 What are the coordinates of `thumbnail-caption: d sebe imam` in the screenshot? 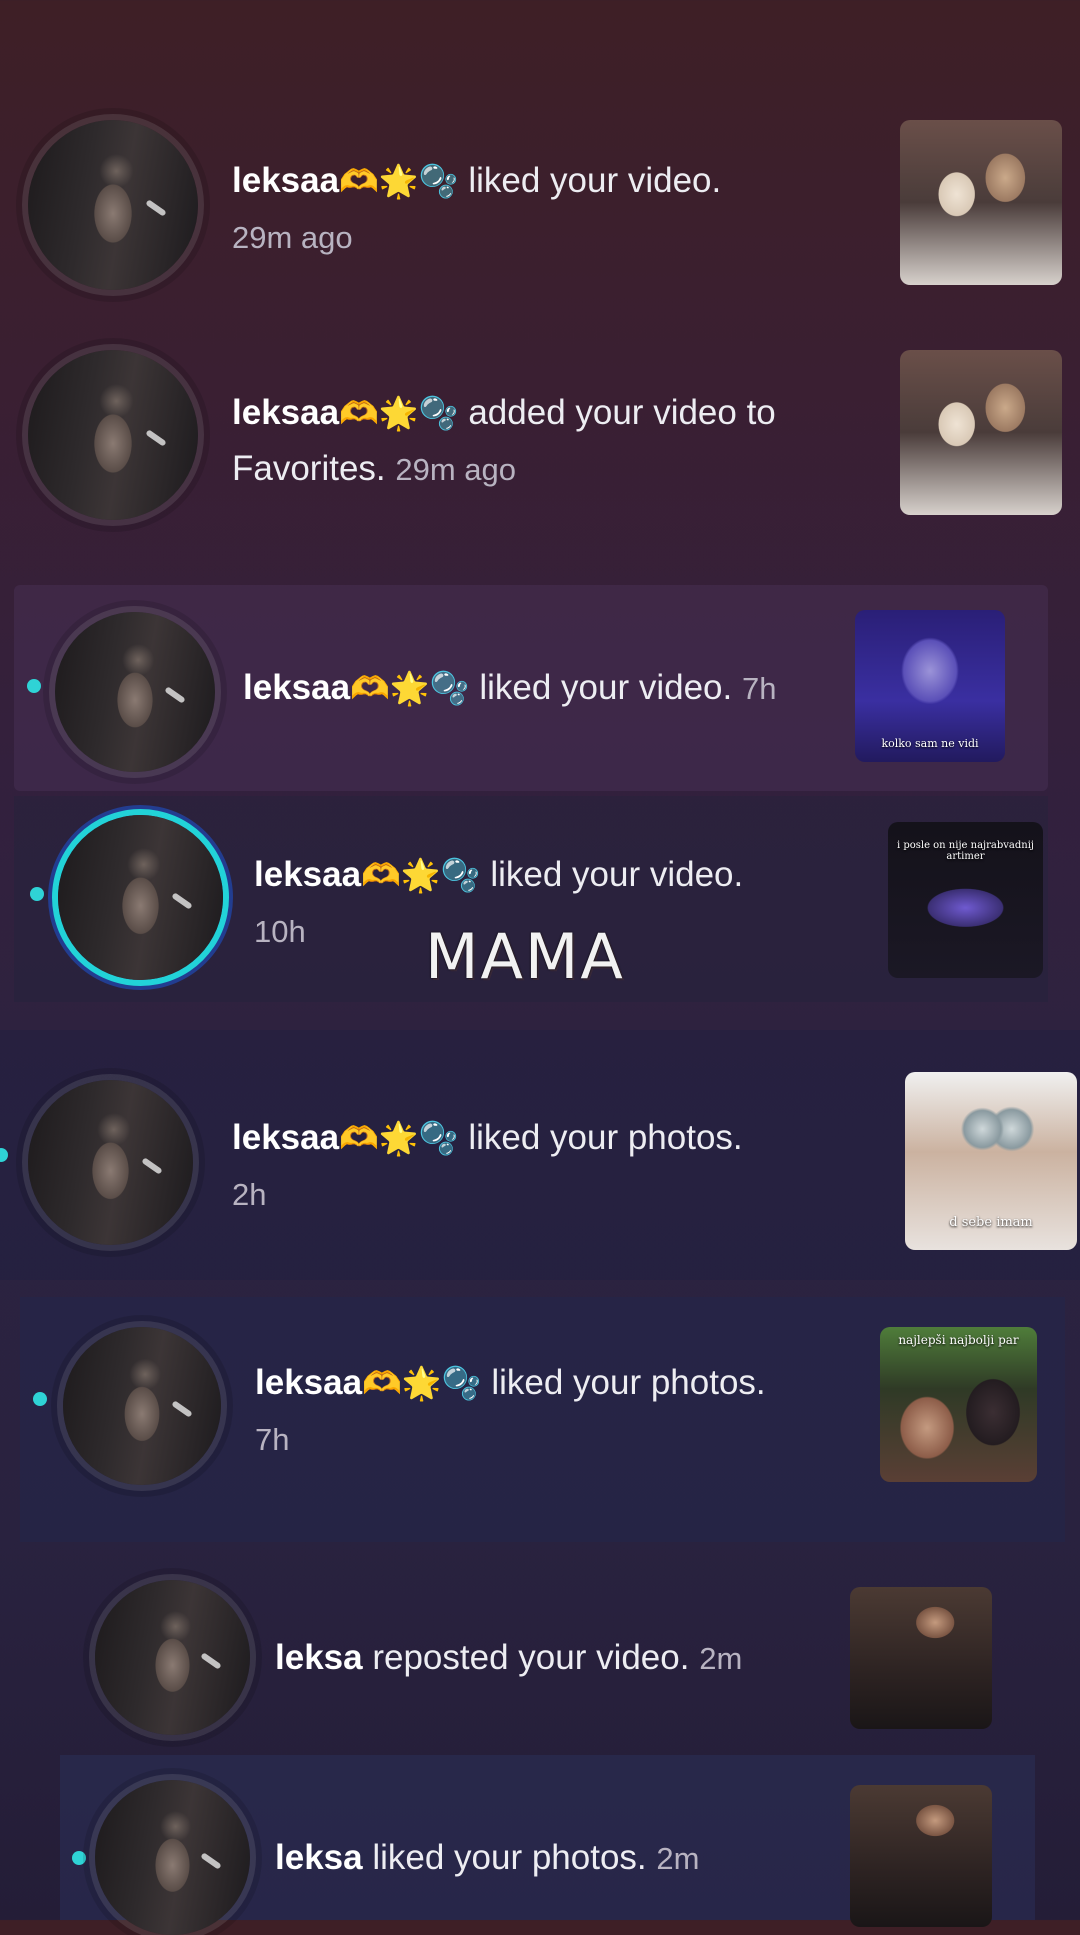 It's located at (991, 1222).